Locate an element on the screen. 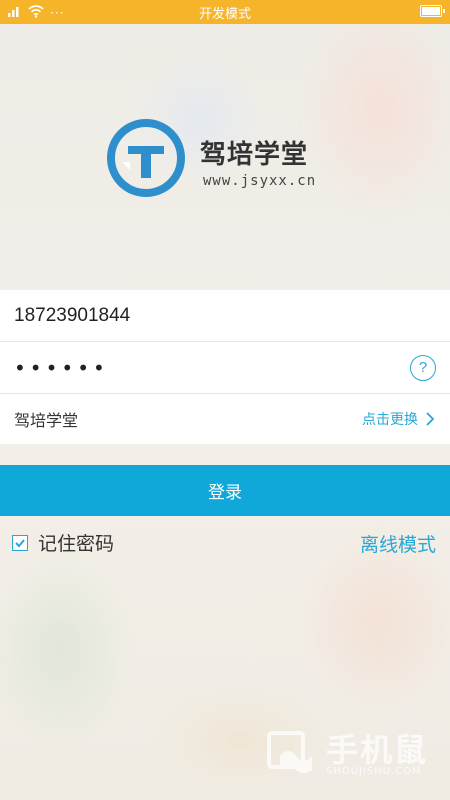 This screenshot has width=450, height=800. remember-password-option: 记住密码 is located at coordinates (63, 542).